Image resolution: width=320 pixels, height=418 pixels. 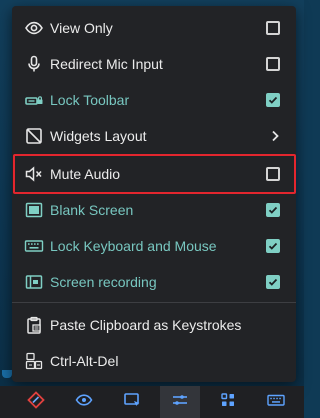 What do you see at coordinates (273, 210) in the screenshot?
I see `blank-screen-checkbox` at bounding box center [273, 210].